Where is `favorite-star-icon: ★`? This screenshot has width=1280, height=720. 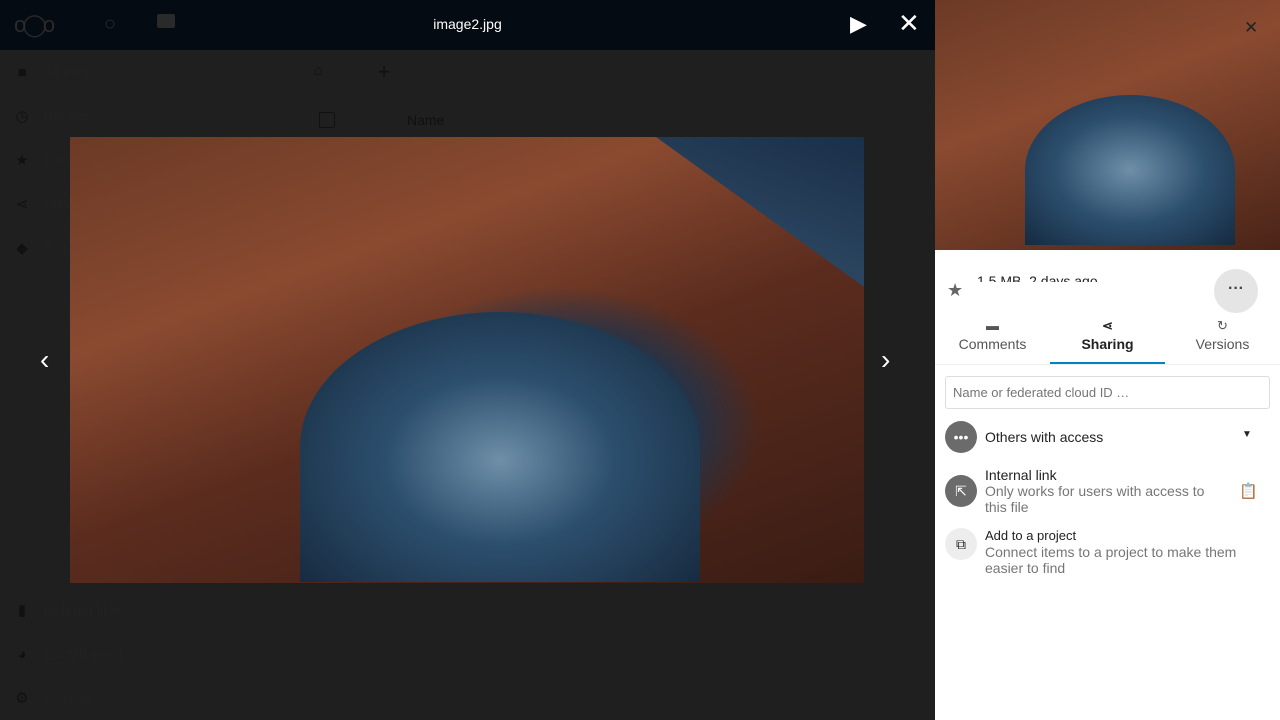
favorite-star-icon: ★ is located at coordinates (955, 290).